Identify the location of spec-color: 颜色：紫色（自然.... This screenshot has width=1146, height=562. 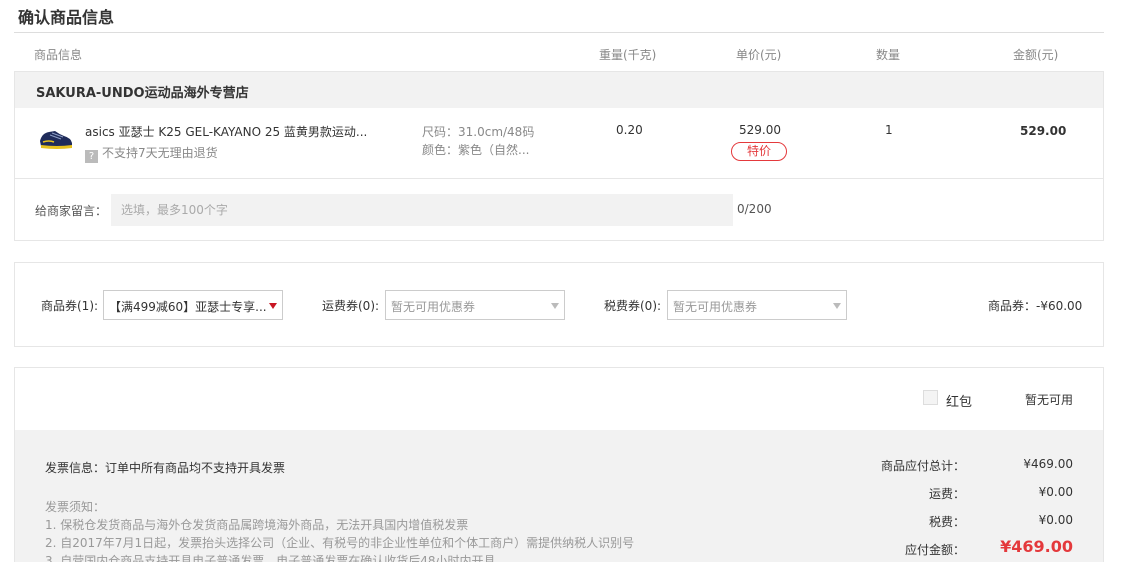
(476, 150).